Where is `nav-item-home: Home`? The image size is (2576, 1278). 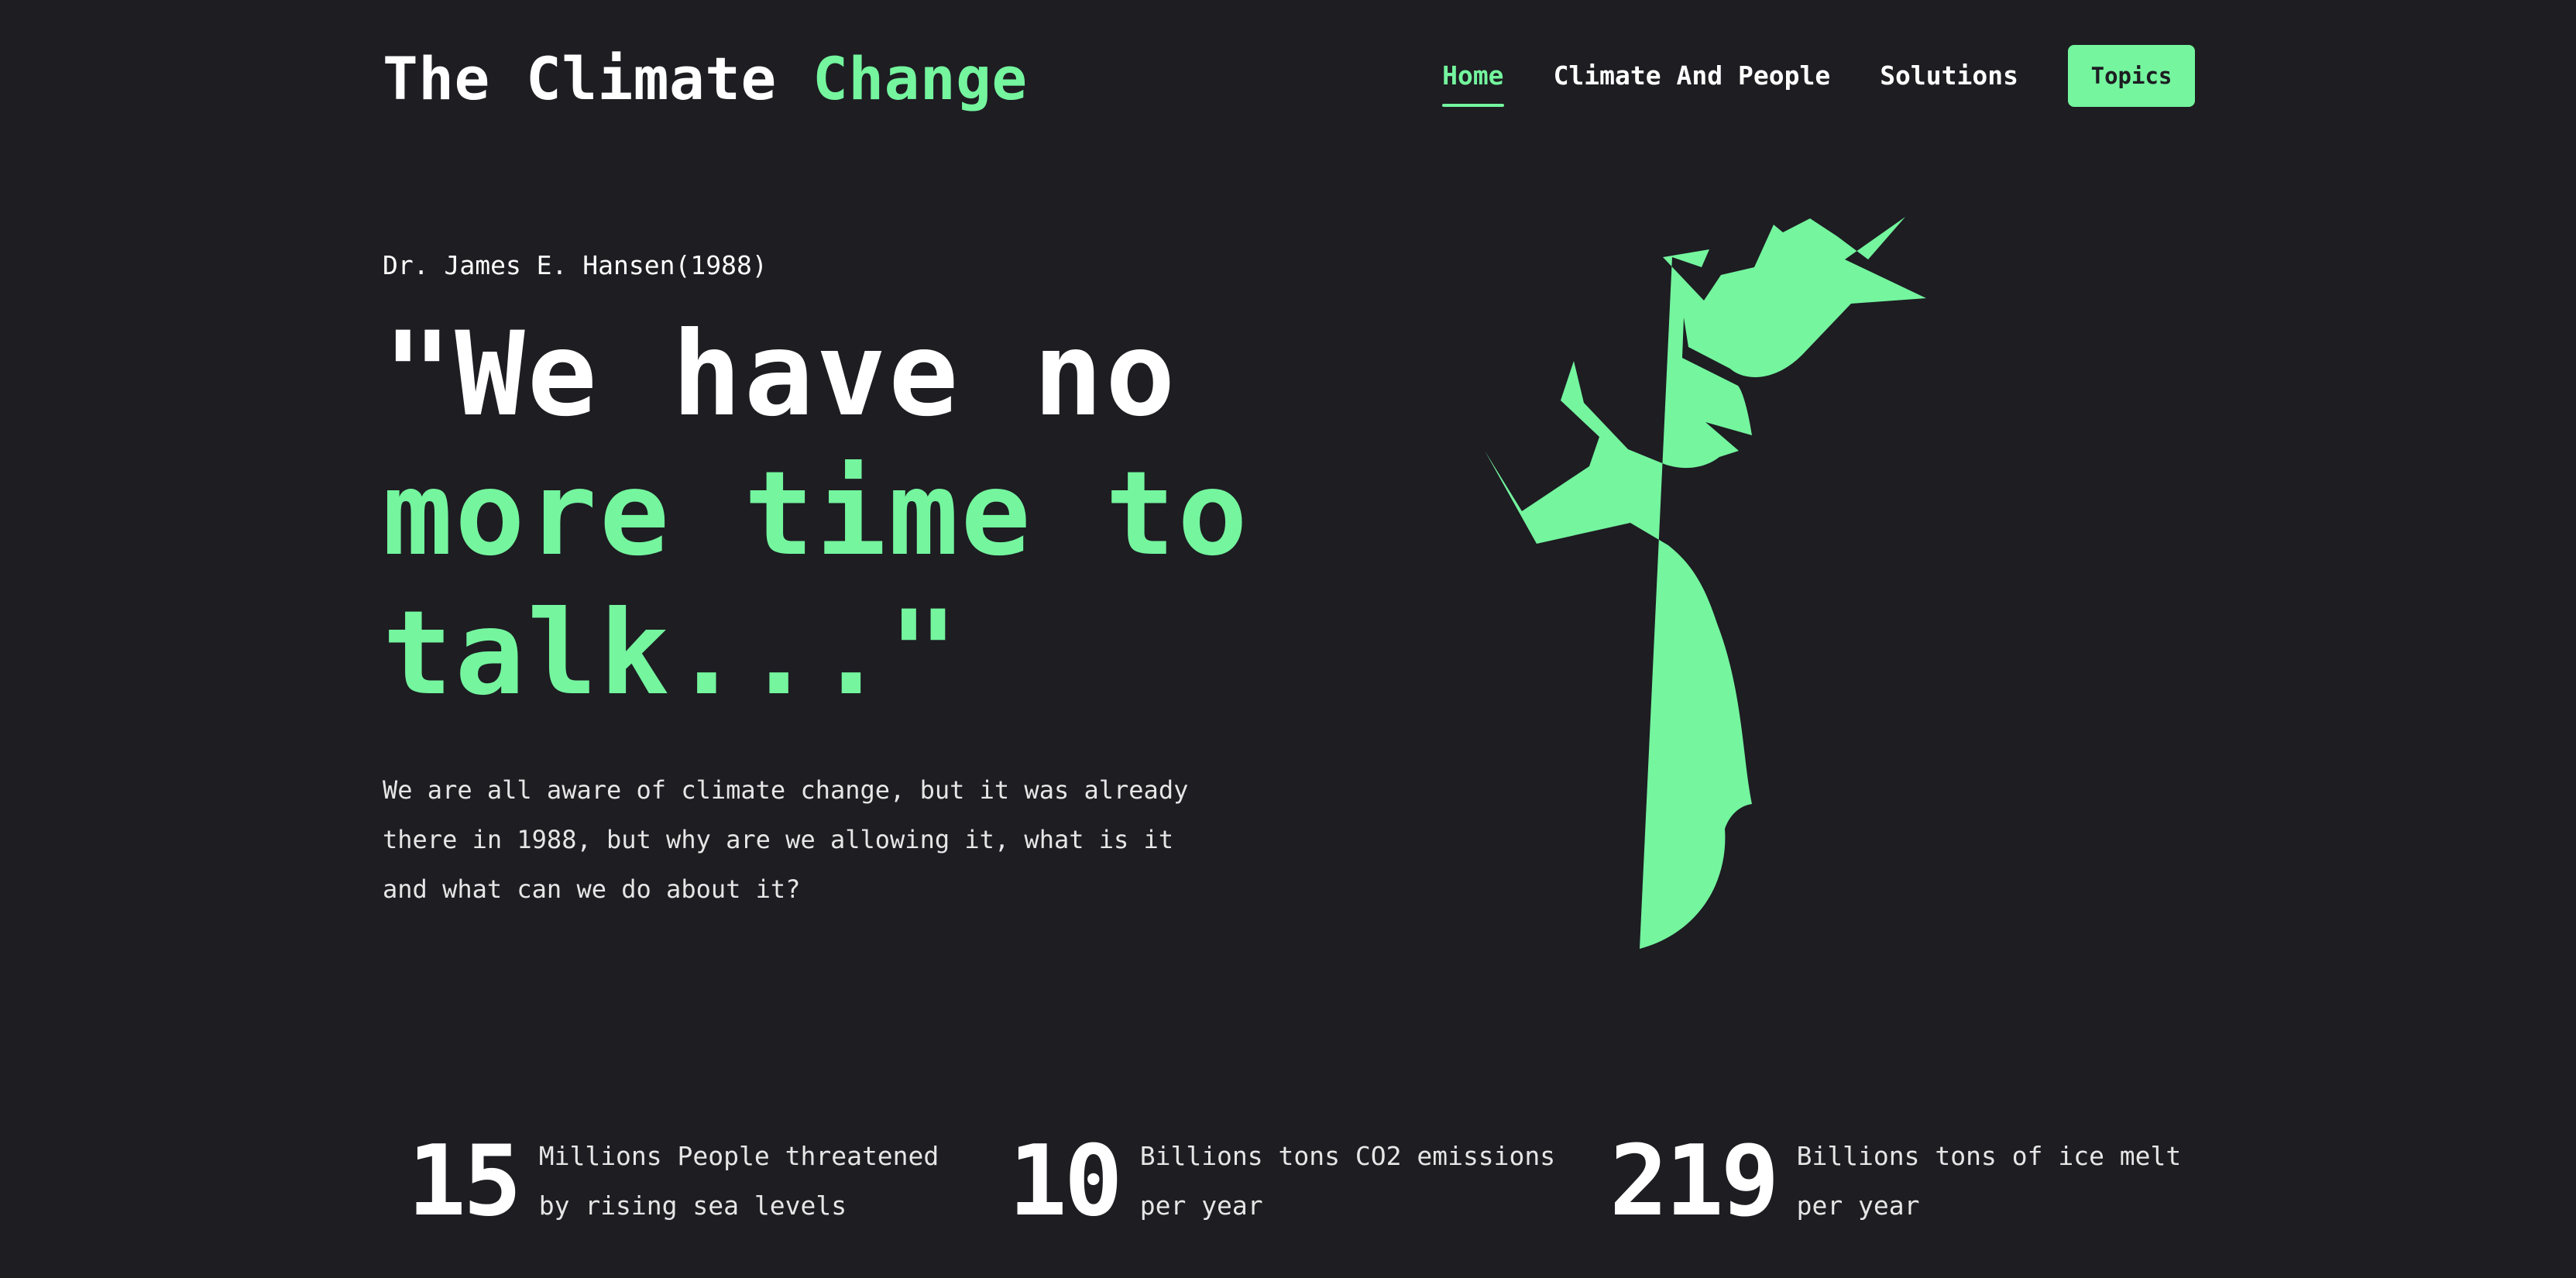 nav-item-home: Home is located at coordinates (1473, 76).